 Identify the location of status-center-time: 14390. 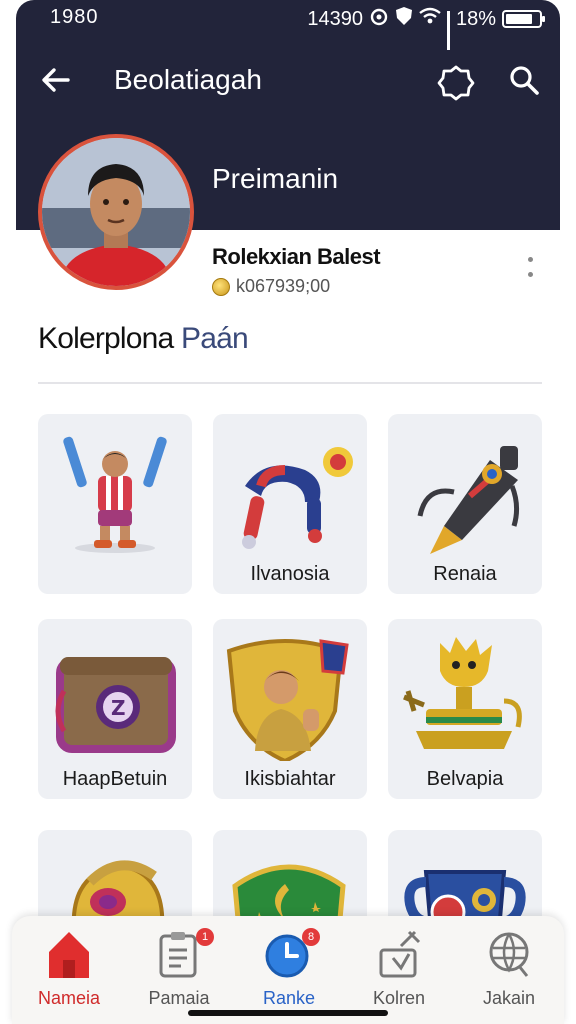
(335, 18).